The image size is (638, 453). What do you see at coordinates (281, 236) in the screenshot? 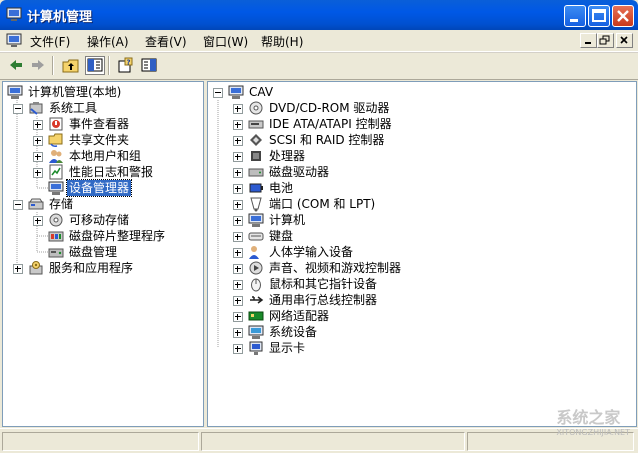
I see `device-category-label: 键盘` at bounding box center [281, 236].